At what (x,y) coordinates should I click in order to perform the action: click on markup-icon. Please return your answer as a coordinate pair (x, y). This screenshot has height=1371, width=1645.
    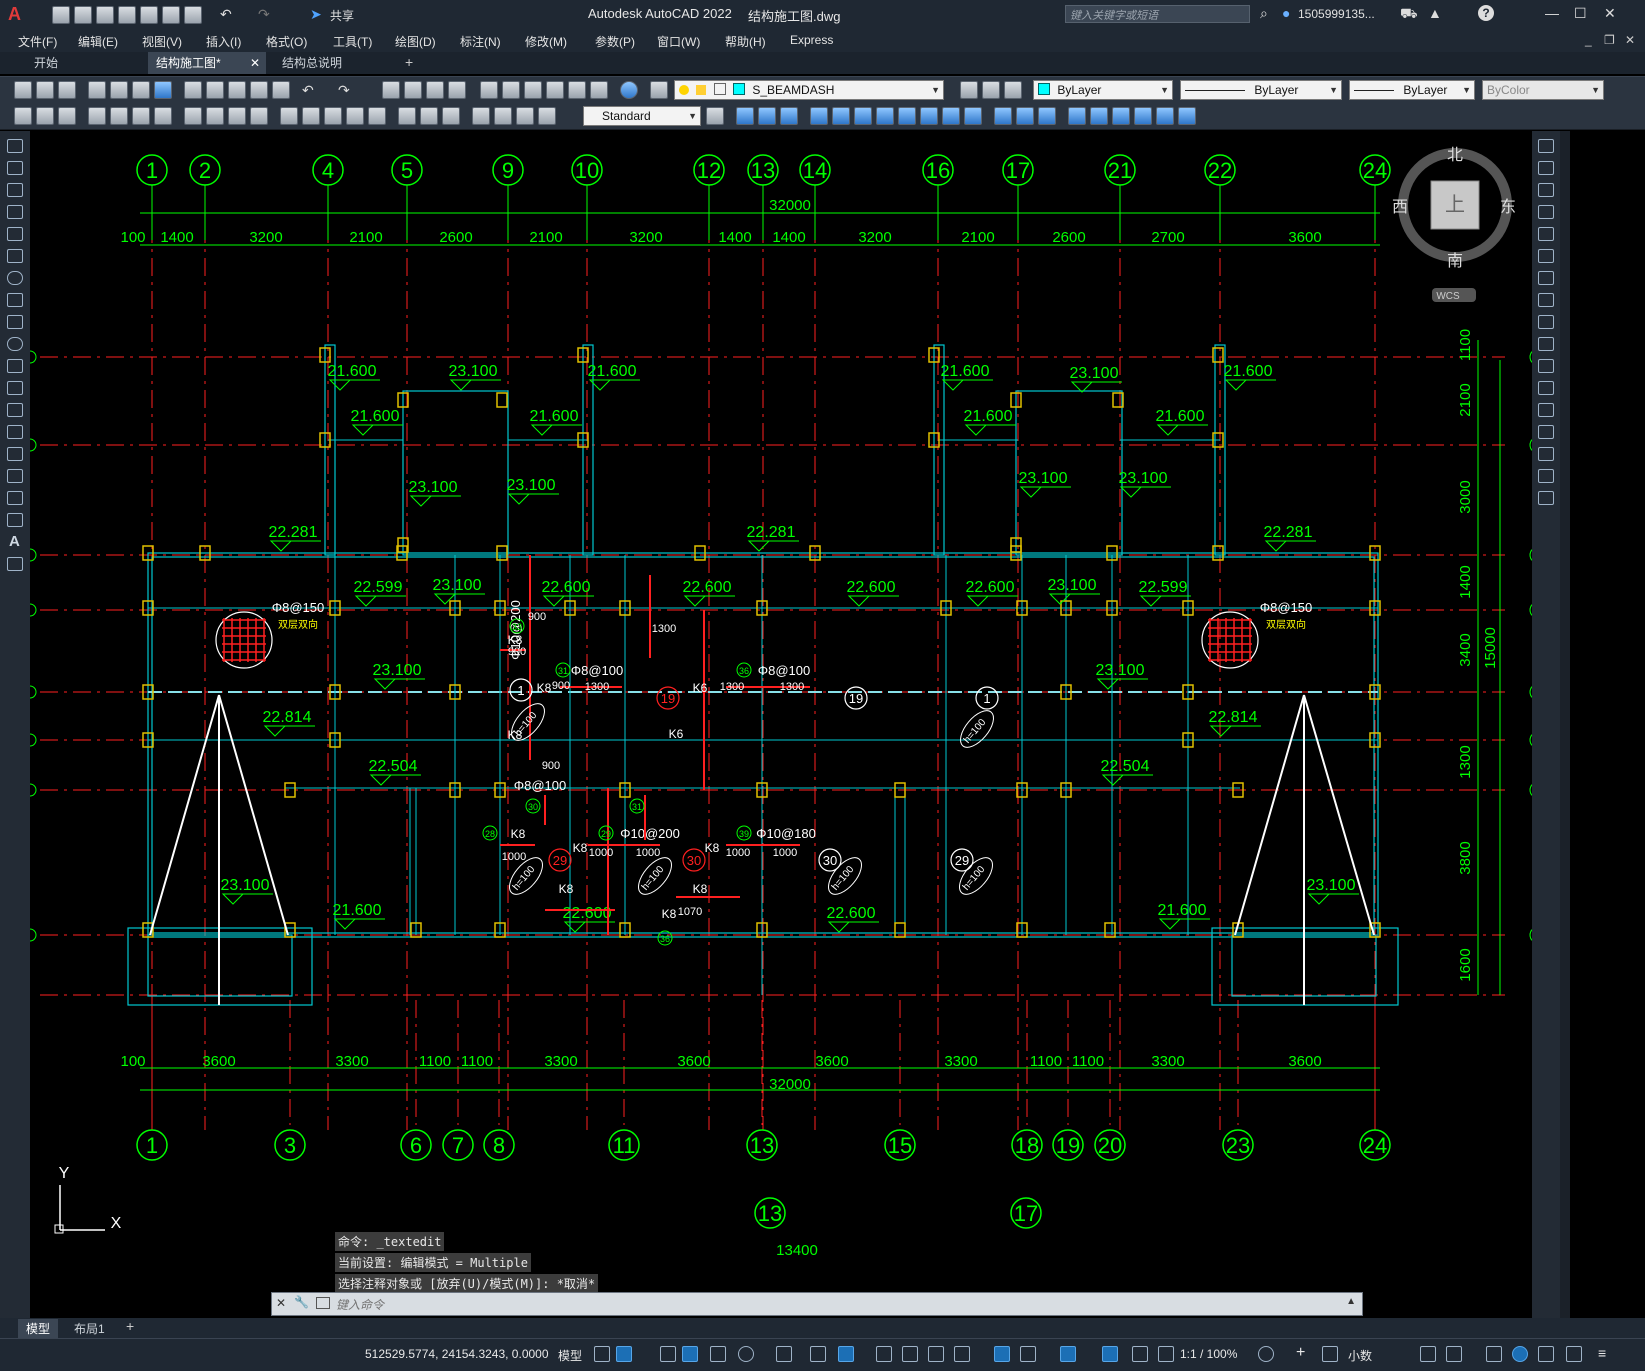
    Looking at the image, I should click on (577, 90).